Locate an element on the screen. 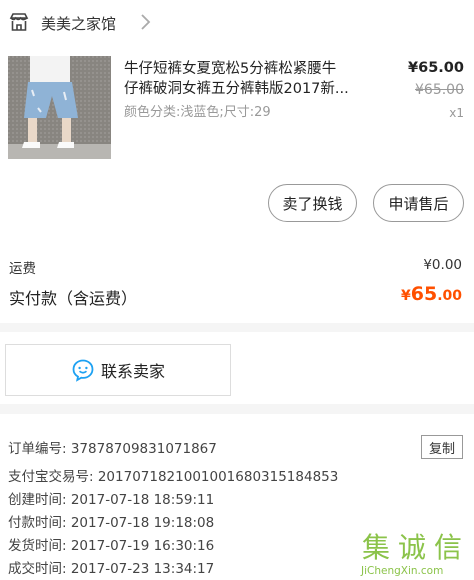 The height and width of the screenshot is (580, 474). order-actions: 卖了换钱 申请售后 is located at coordinates (237, 213).